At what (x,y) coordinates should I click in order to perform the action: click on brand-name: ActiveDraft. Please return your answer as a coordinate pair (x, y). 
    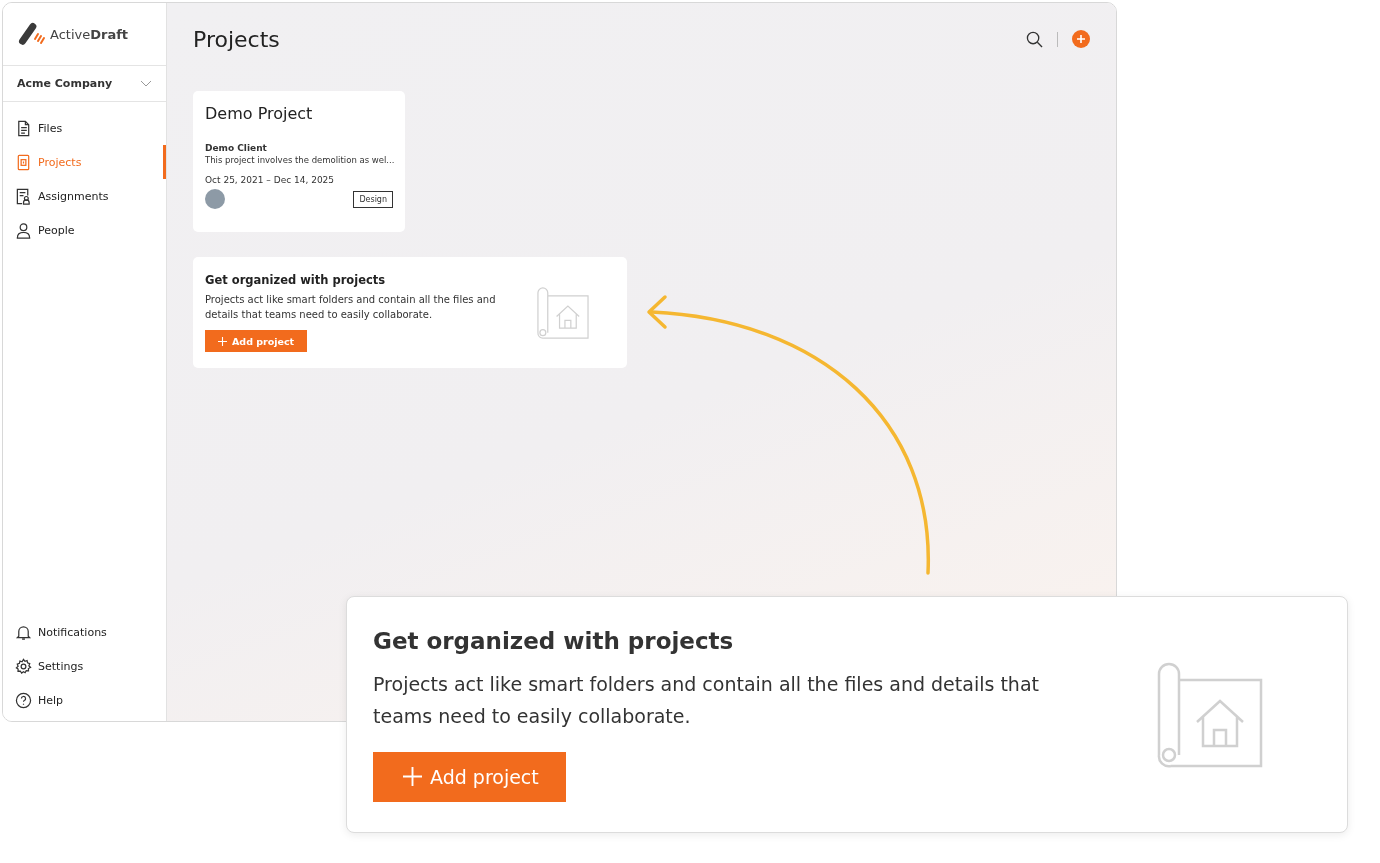
    Looking at the image, I should click on (89, 34).